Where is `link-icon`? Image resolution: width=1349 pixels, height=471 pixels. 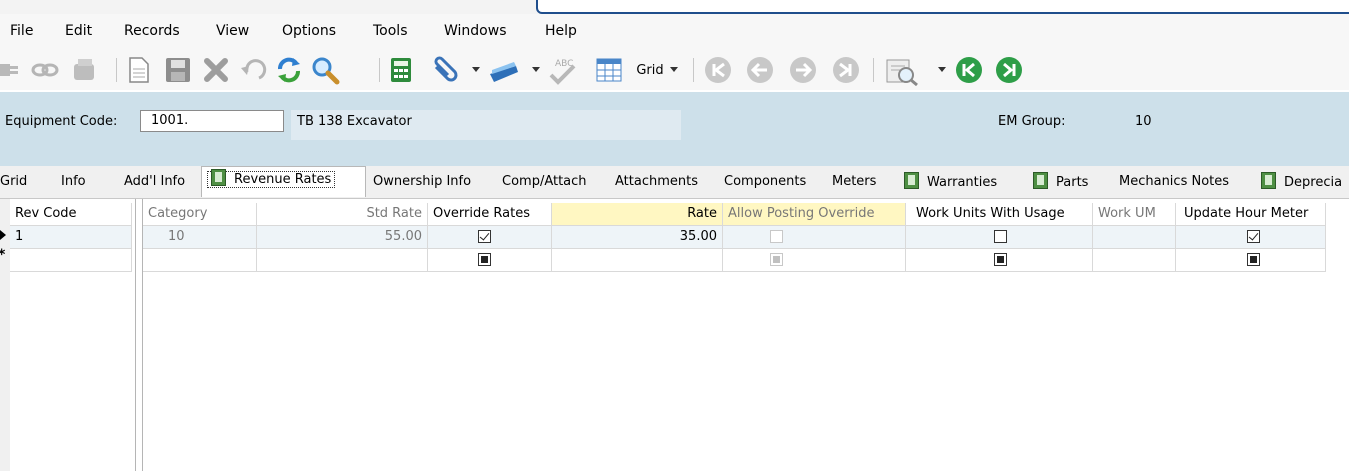 link-icon is located at coordinates (45, 70).